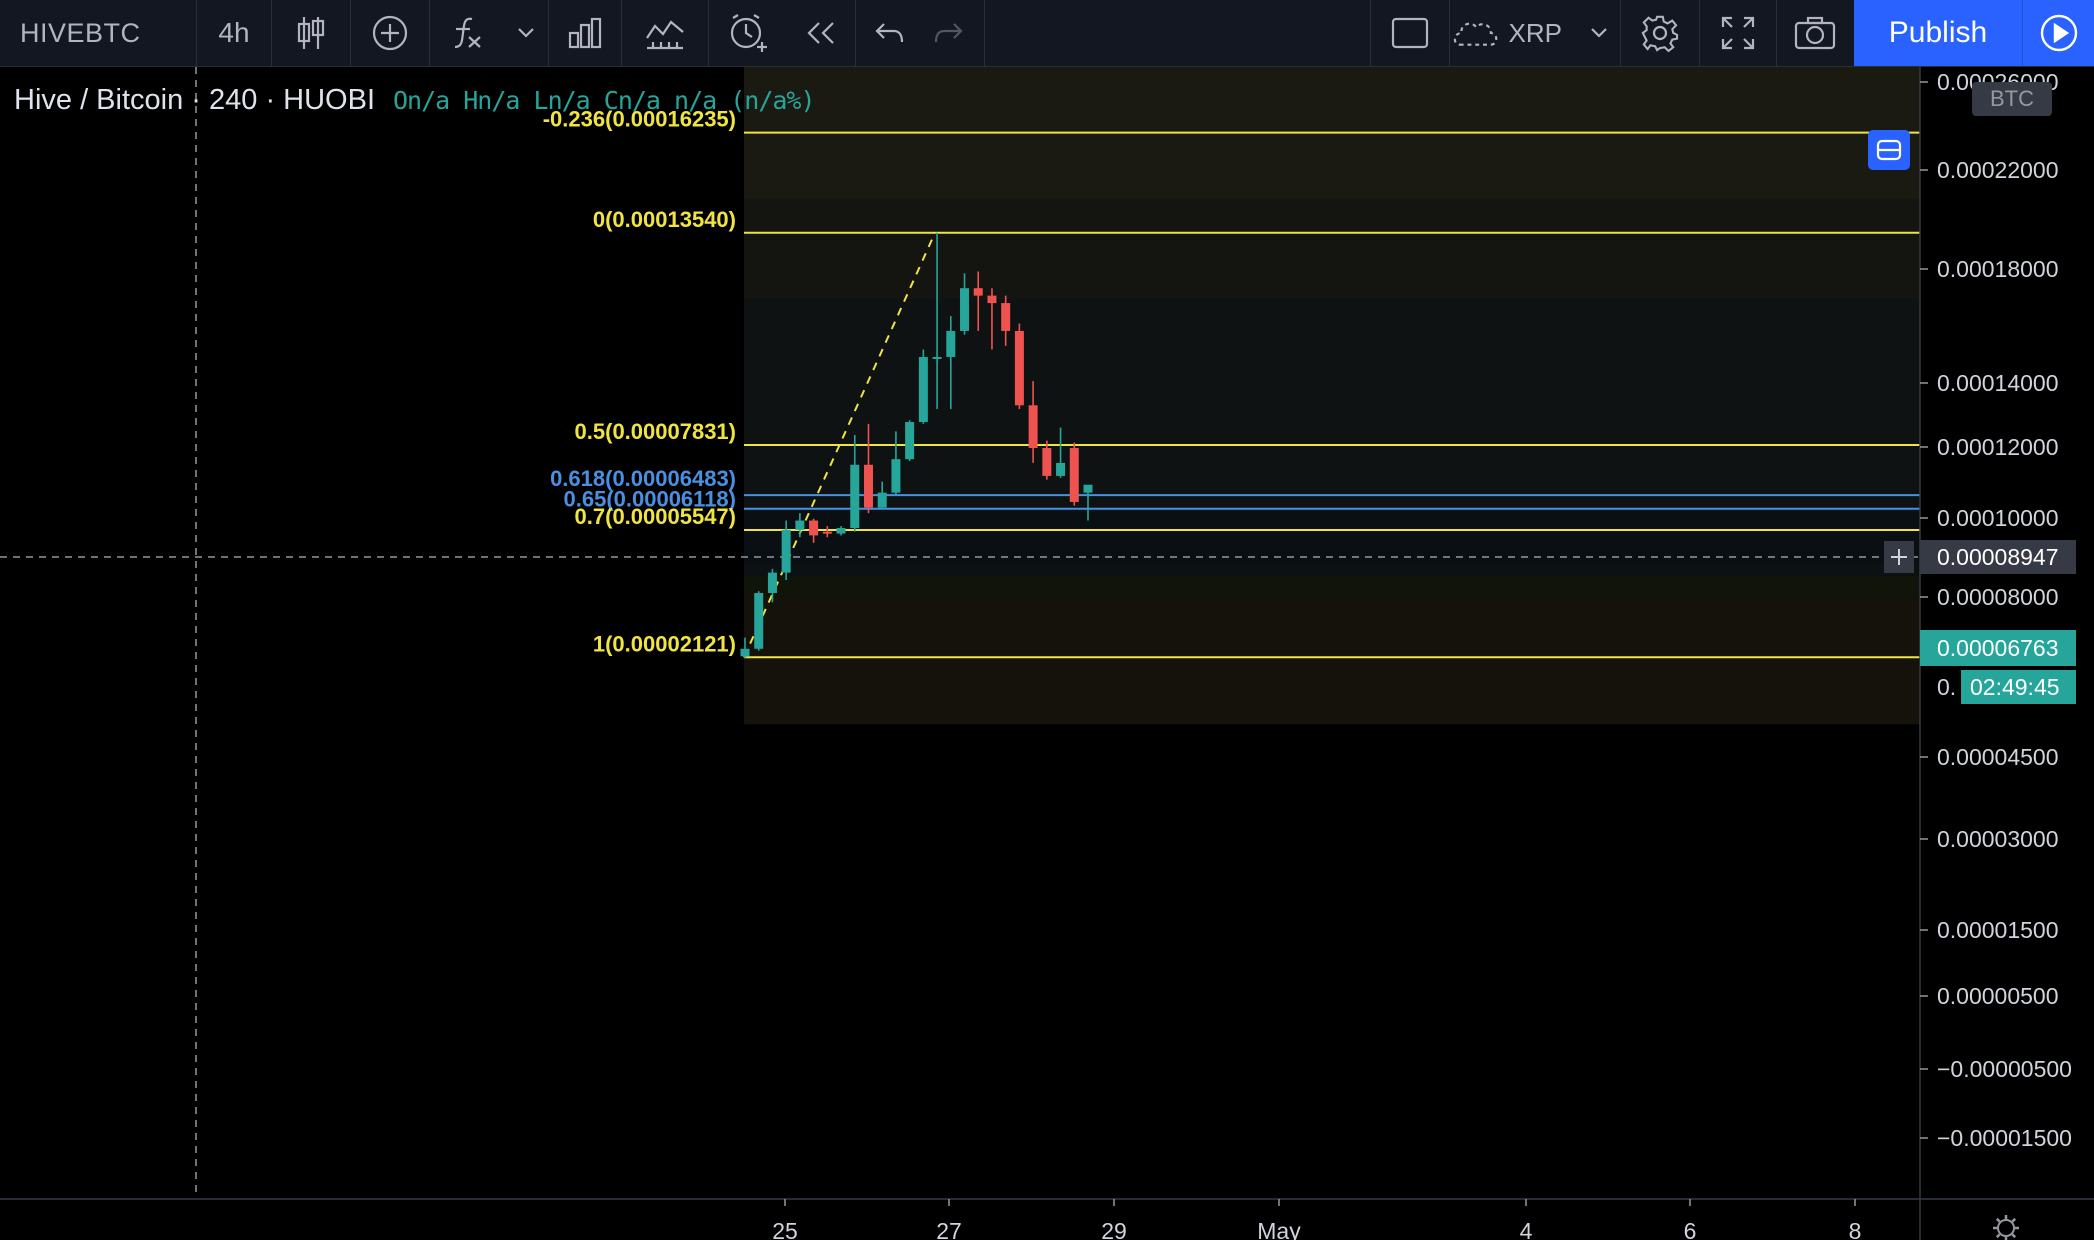 The image size is (2094, 1240). What do you see at coordinates (1998, 518) in the screenshot?
I see `price-tick-label: 0.00010000` at bounding box center [1998, 518].